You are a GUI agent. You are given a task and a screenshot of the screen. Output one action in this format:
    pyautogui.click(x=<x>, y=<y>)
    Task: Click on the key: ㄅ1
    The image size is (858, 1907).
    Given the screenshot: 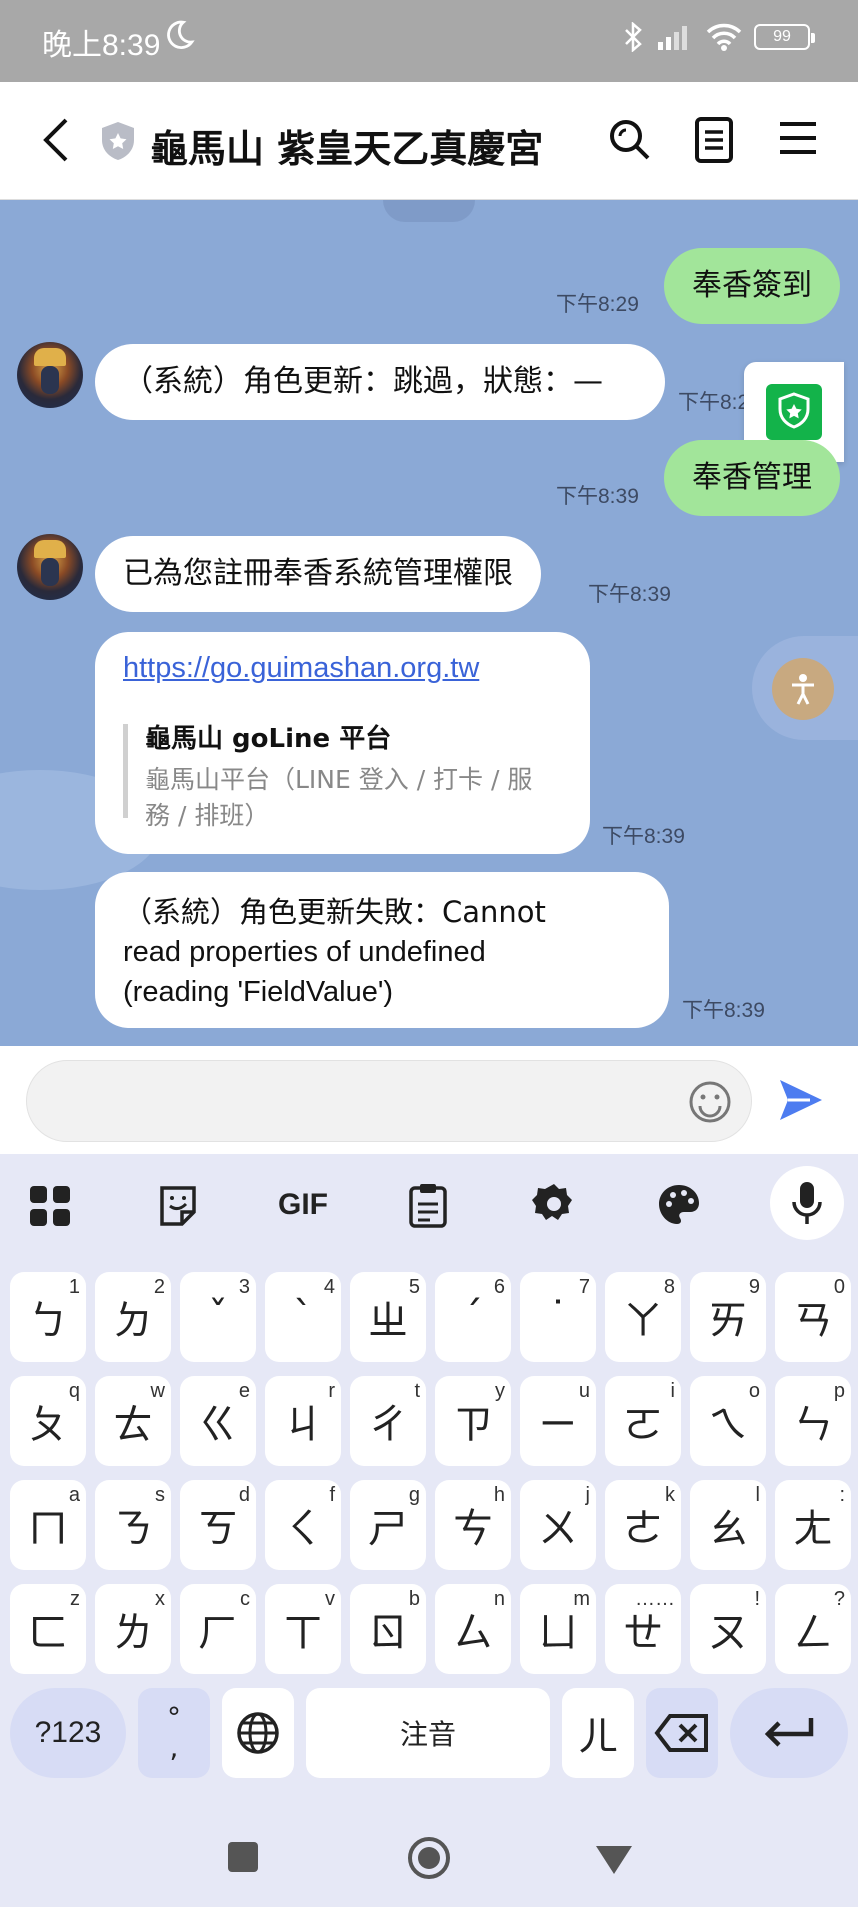 What is the action you would take?
    pyautogui.click(x=48, y=1317)
    